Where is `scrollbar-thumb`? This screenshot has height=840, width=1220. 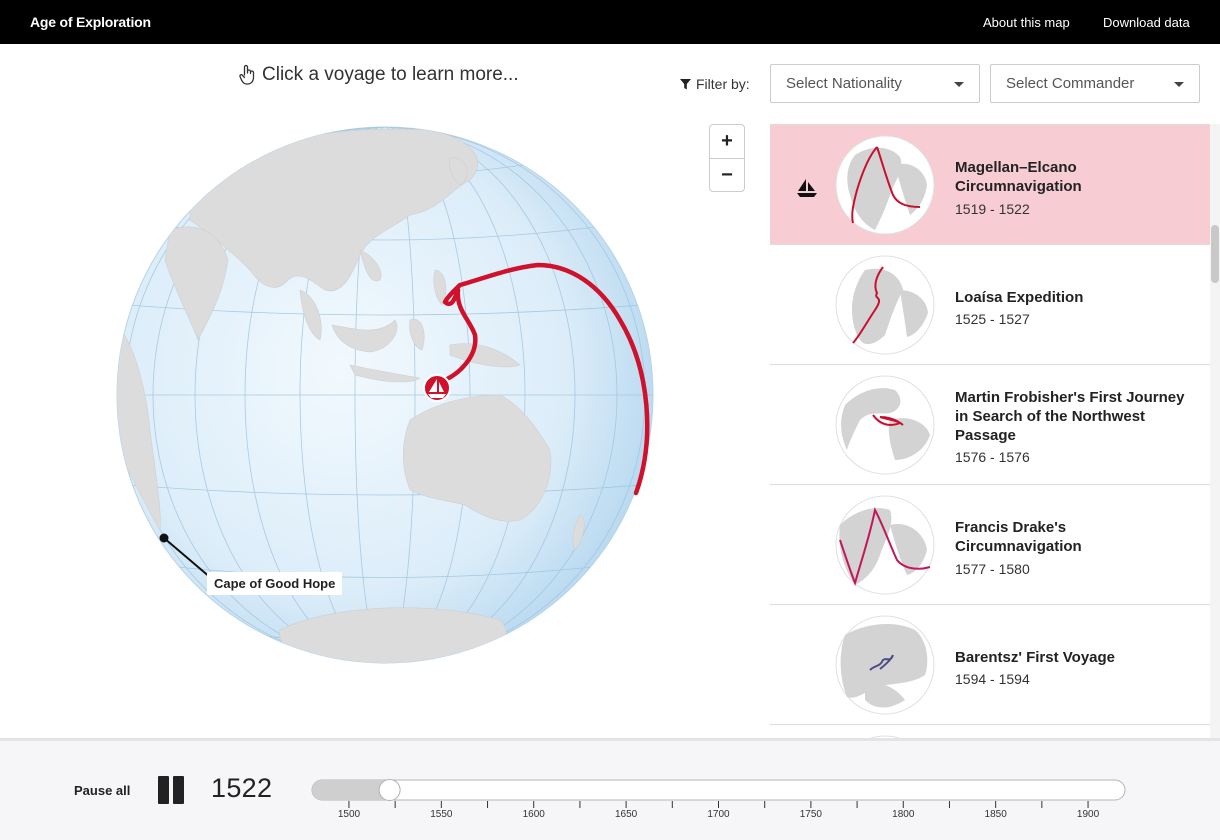 scrollbar-thumb is located at coordinates (1215, 254).